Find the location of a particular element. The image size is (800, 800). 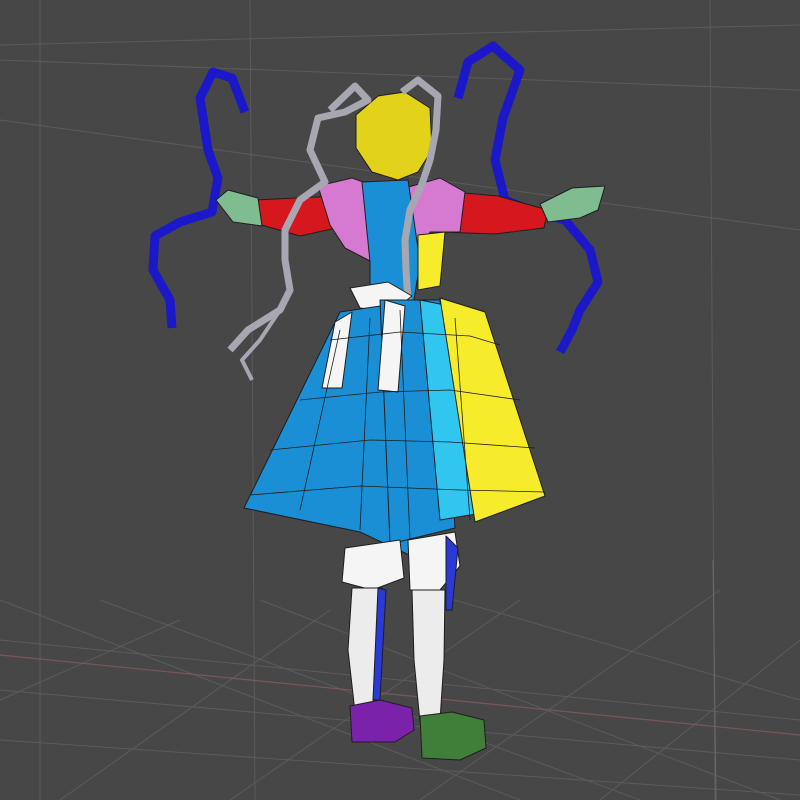

torso-yellow-panel is located at coordinates (431, 261).